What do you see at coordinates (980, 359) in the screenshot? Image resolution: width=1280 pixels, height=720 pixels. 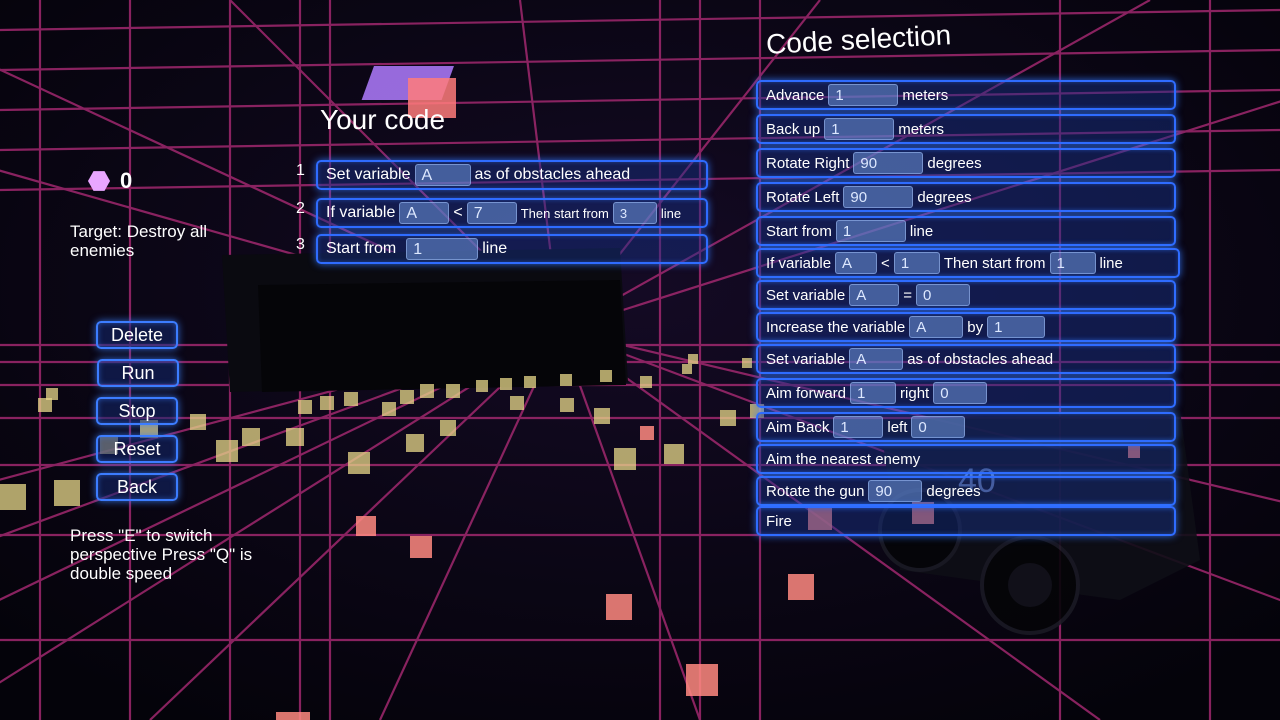 I see `option-unit: as of obstacles ahead` at bounding box center [980, 359].